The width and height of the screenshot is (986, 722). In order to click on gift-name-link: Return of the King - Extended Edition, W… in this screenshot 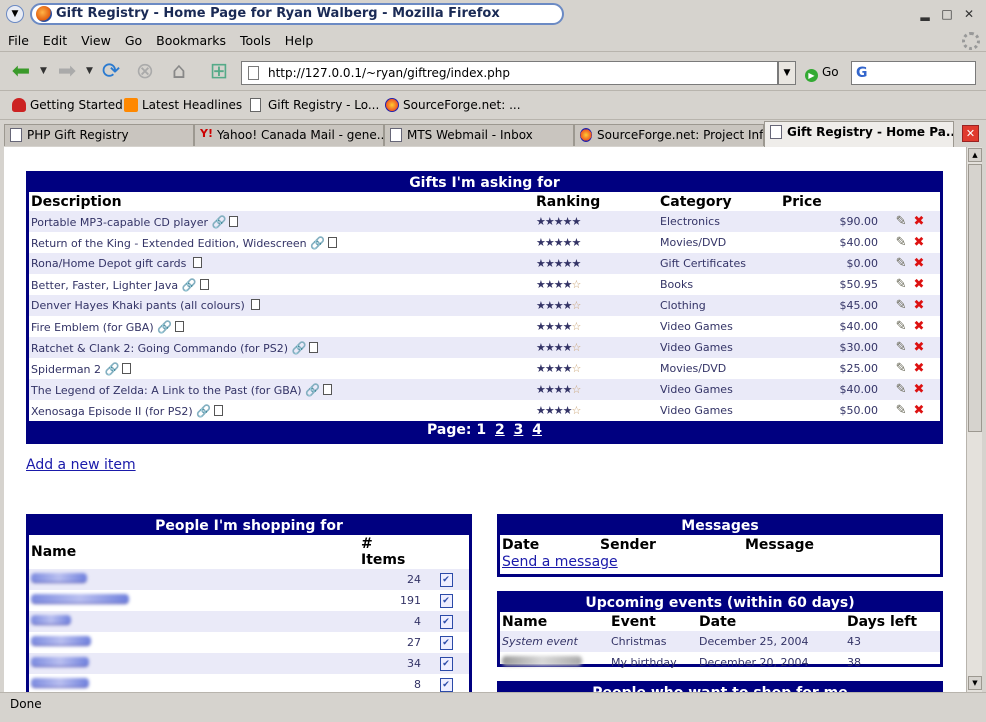, I will do `click(169, 243)`.